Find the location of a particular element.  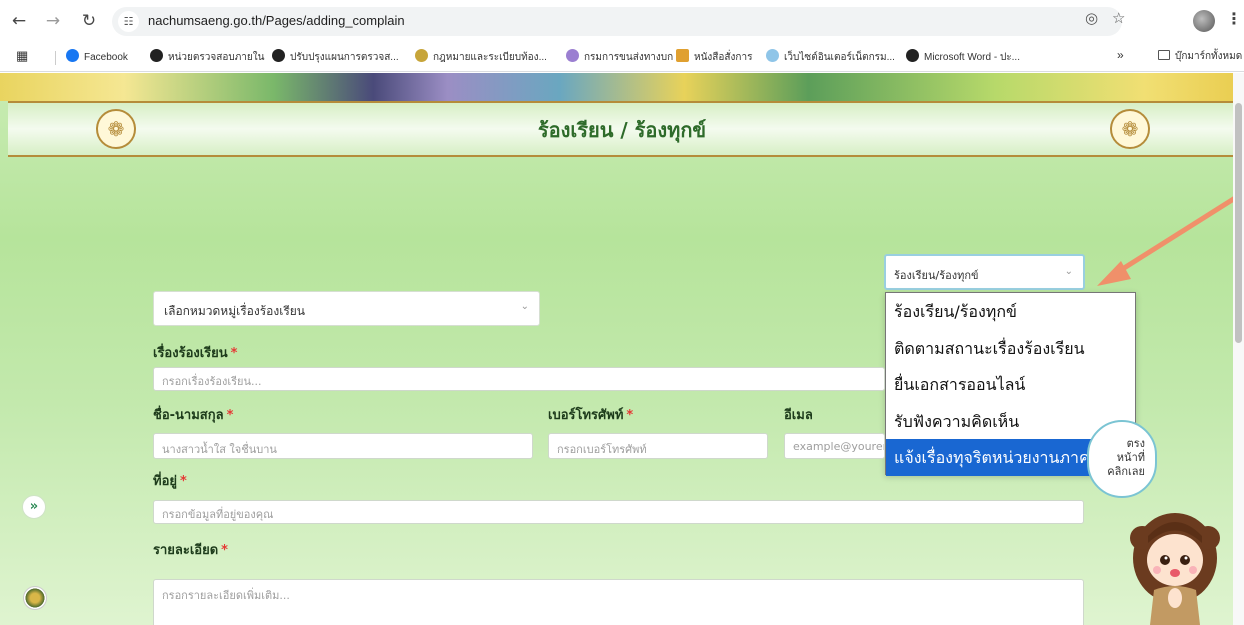

all-bookmarks-label: บุ๊กมาร์กทั้งหมด is located at coordinates (1209, 56).